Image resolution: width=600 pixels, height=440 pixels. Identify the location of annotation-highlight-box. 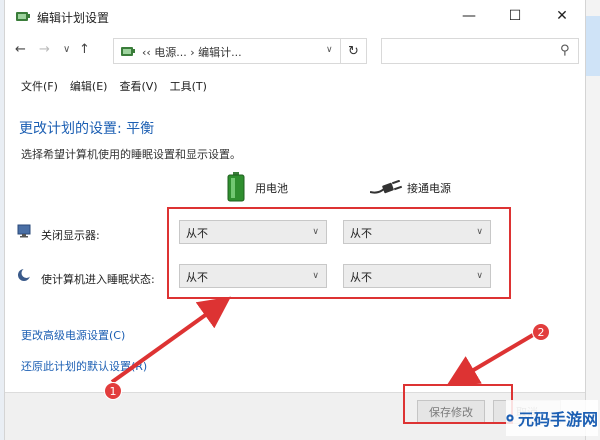
(339, 253).